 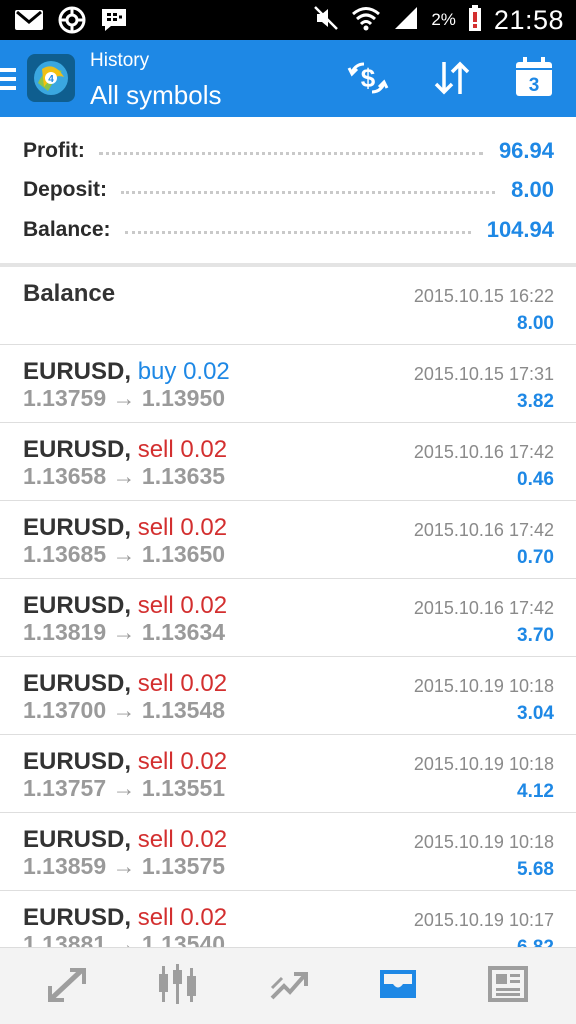 I want to click on nav-news, so click(x=507, y=986).